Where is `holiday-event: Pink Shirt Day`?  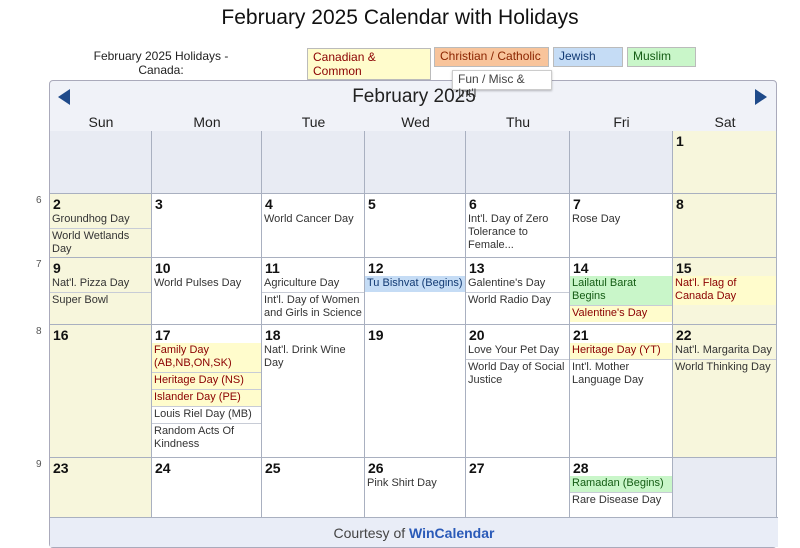 holiday-event: Pink Shirt Day is located at coordinates (415, 484).